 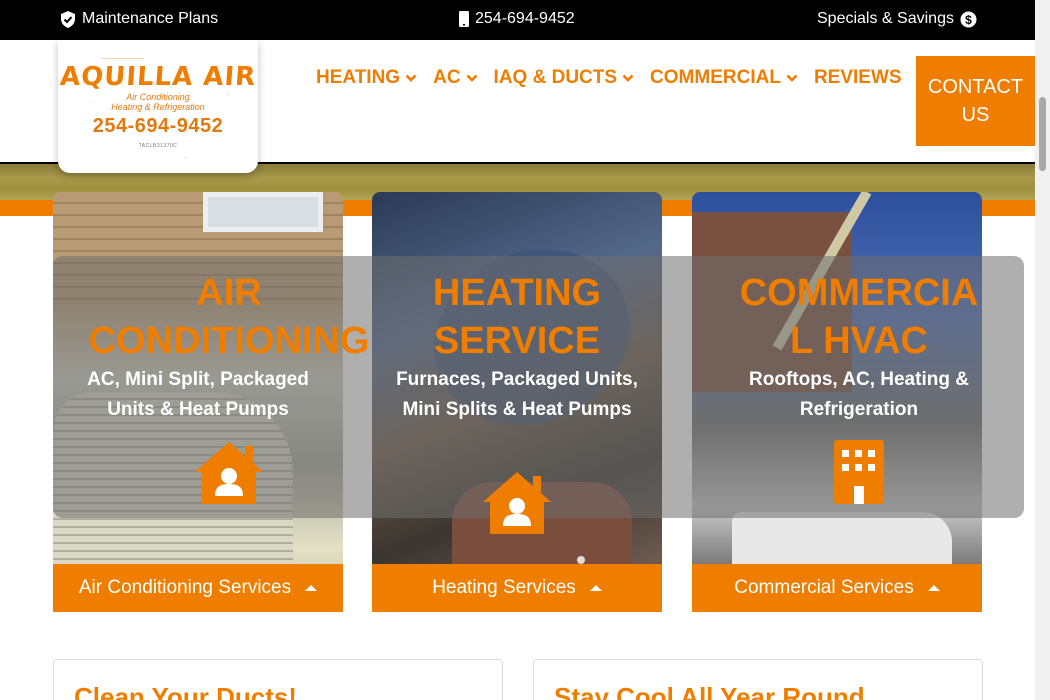 I want to click on card-title-line: AIR, so click(x=229, y=293).